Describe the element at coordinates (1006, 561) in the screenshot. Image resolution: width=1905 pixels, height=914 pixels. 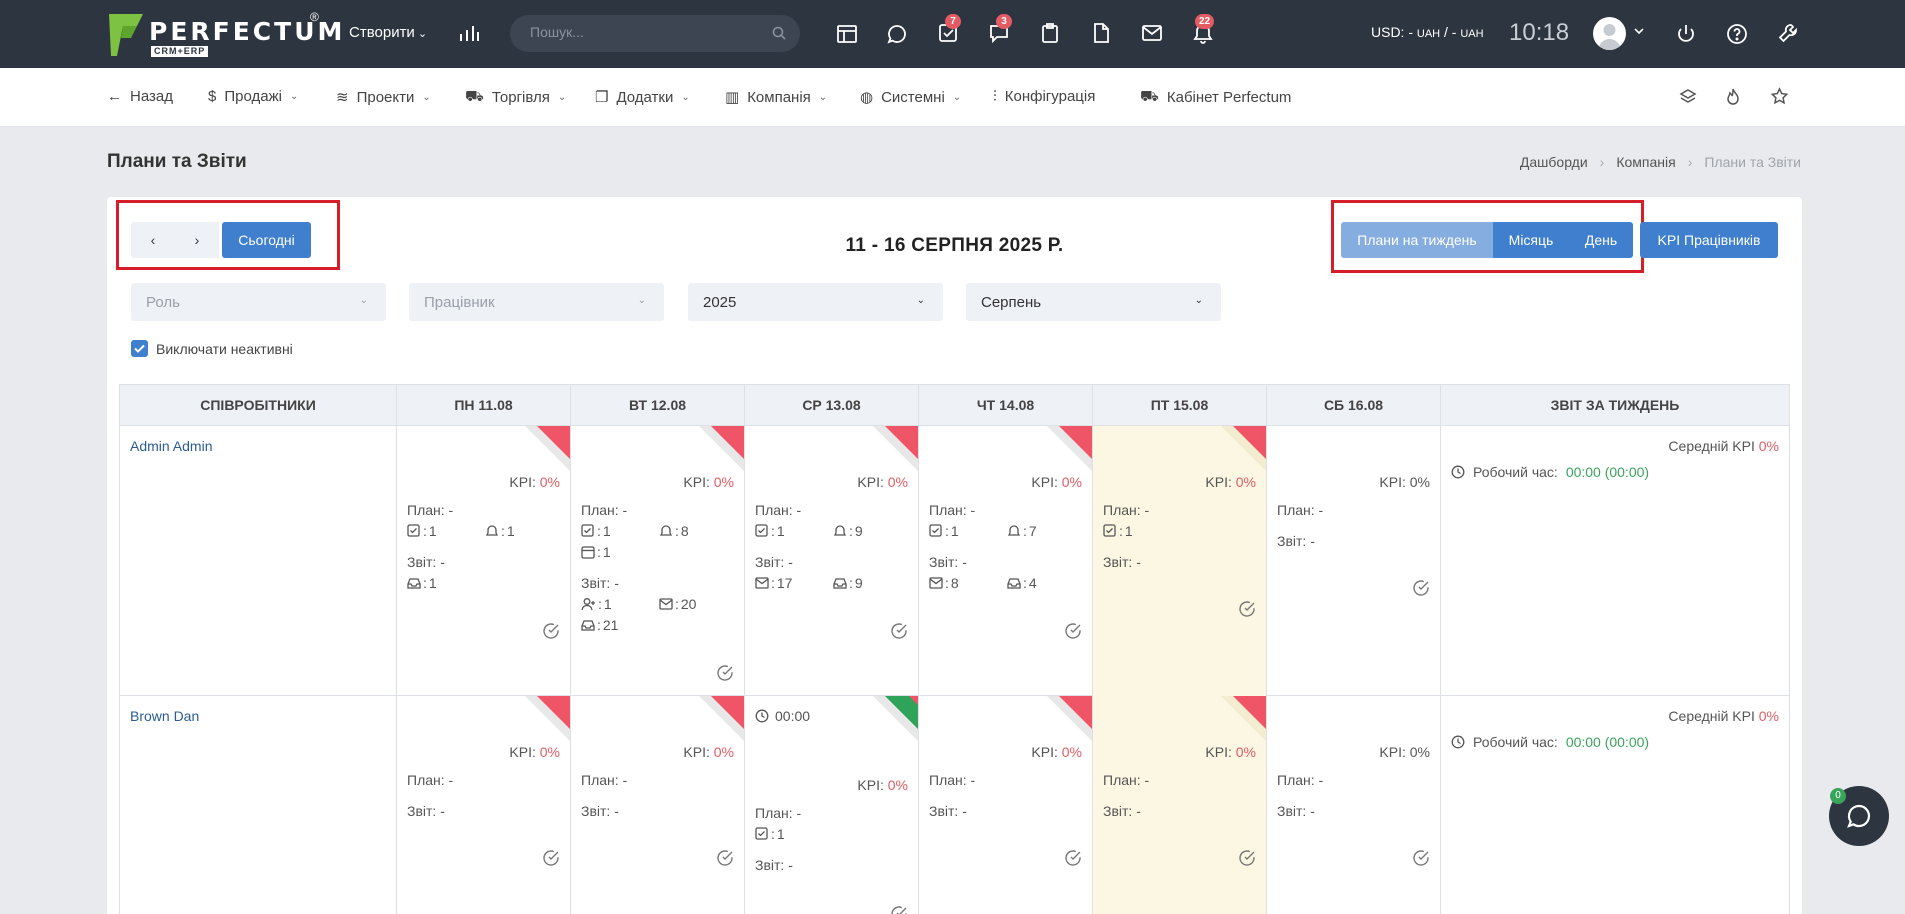
I see `day-cell: KPI: 0% План: - : 1 : 7 Звіт: - : 8 : 4` at that location.